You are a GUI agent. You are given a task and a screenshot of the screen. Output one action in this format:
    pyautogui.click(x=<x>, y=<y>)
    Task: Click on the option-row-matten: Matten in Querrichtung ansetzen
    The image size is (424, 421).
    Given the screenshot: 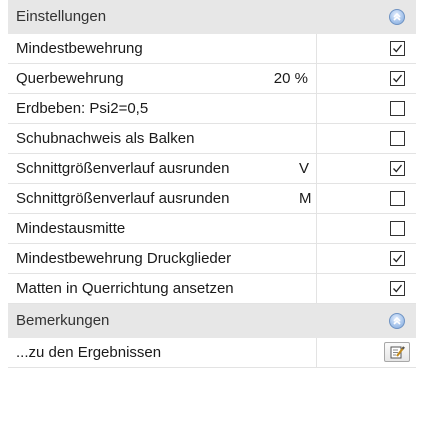 What is the action you would take?
    pyautogui.click(x=212, y=289)
    